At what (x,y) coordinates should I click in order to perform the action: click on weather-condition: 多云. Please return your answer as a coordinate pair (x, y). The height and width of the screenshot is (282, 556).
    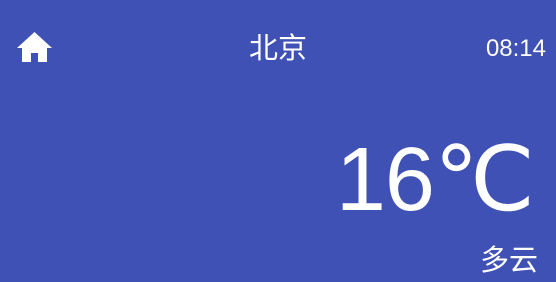
    Looking at the image, I should click on (508, 260).